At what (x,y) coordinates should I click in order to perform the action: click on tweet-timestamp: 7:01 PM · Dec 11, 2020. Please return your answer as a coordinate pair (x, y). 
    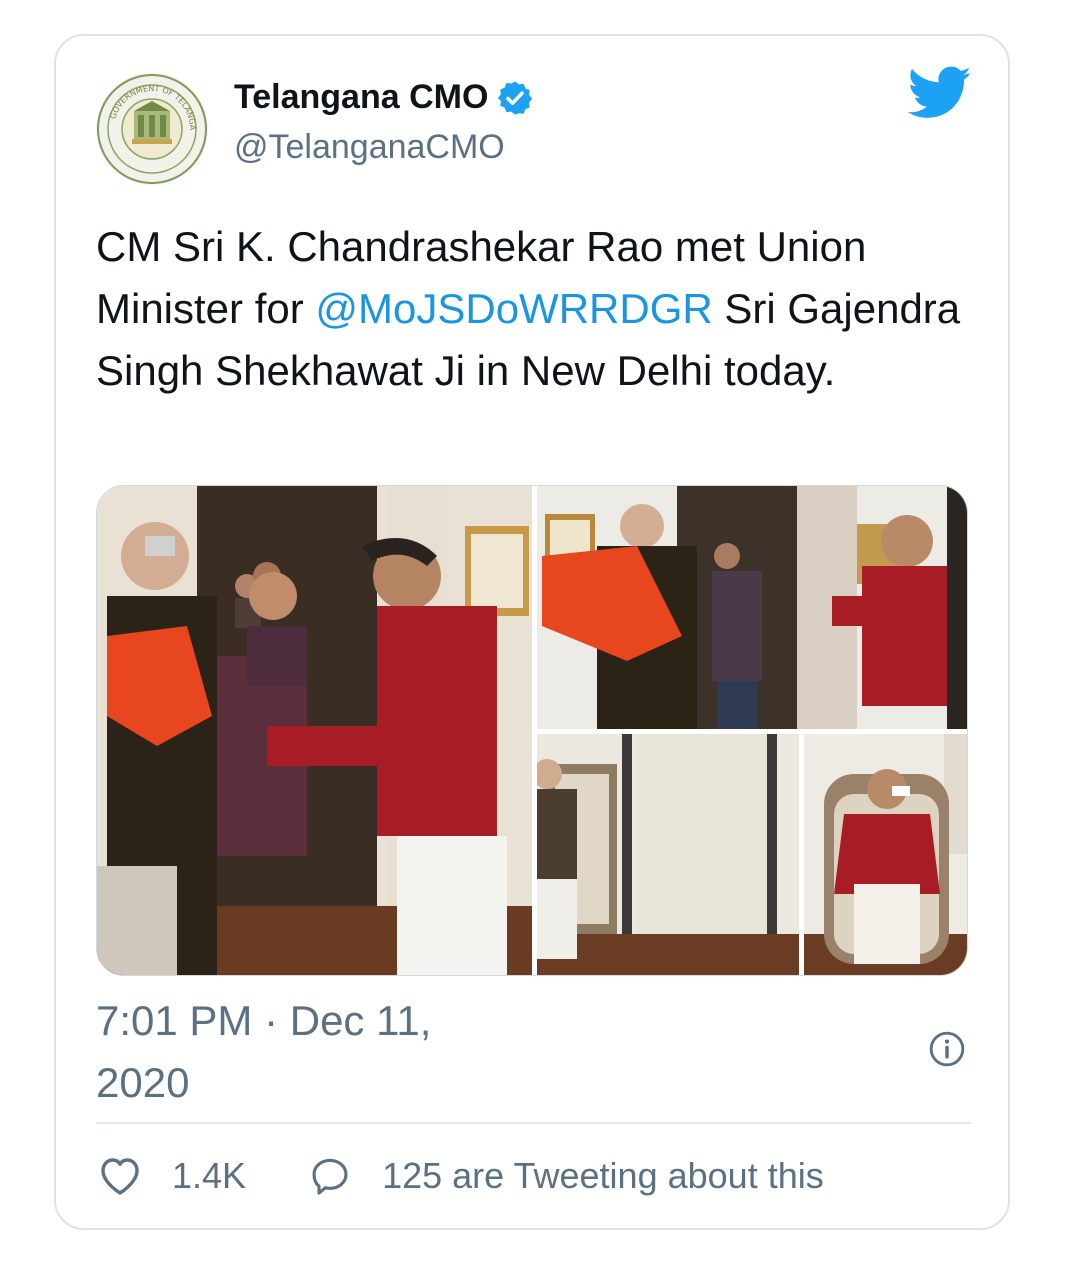
    Looking at the image, I should click on (306, 1052).